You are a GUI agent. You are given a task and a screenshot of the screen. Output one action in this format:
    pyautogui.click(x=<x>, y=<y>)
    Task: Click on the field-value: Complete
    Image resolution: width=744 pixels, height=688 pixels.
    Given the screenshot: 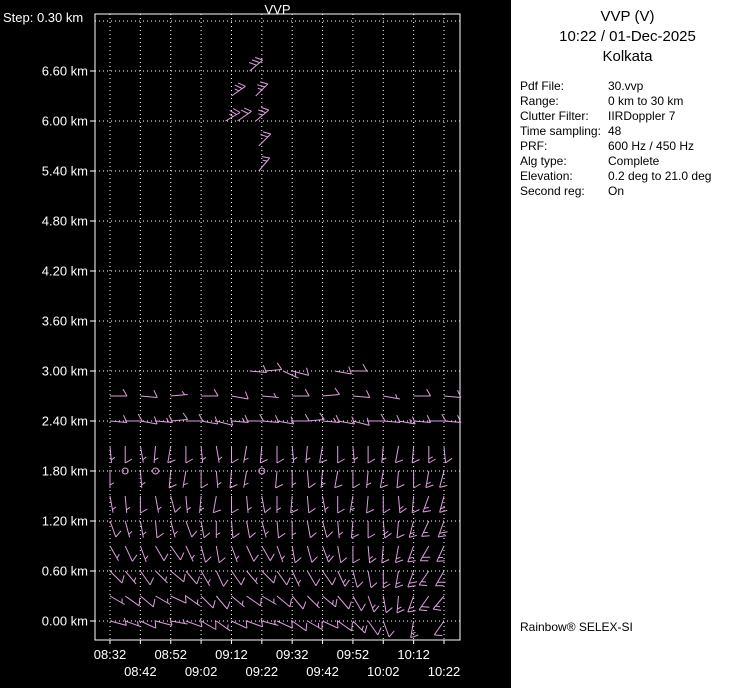 What is the action you would take?
    pyautogui.click(x=634, y=161)
    